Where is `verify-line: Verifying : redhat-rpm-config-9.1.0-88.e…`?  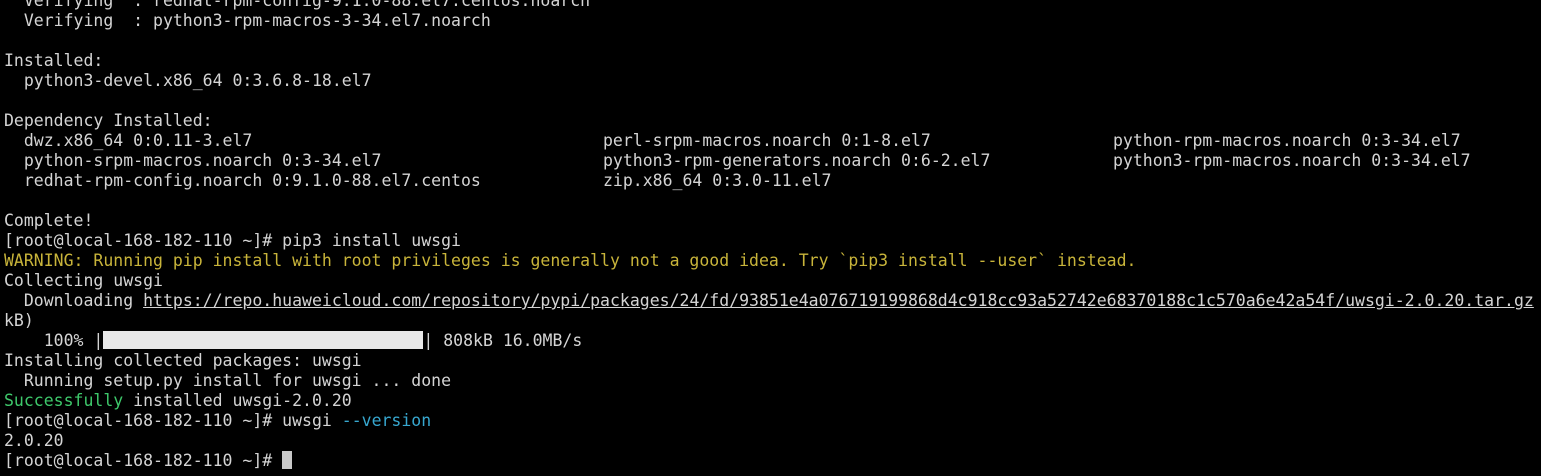 verify-line: Verifying : redhat-rpm-config-9.1.0-88.e… is located at coordinates (297, 5).